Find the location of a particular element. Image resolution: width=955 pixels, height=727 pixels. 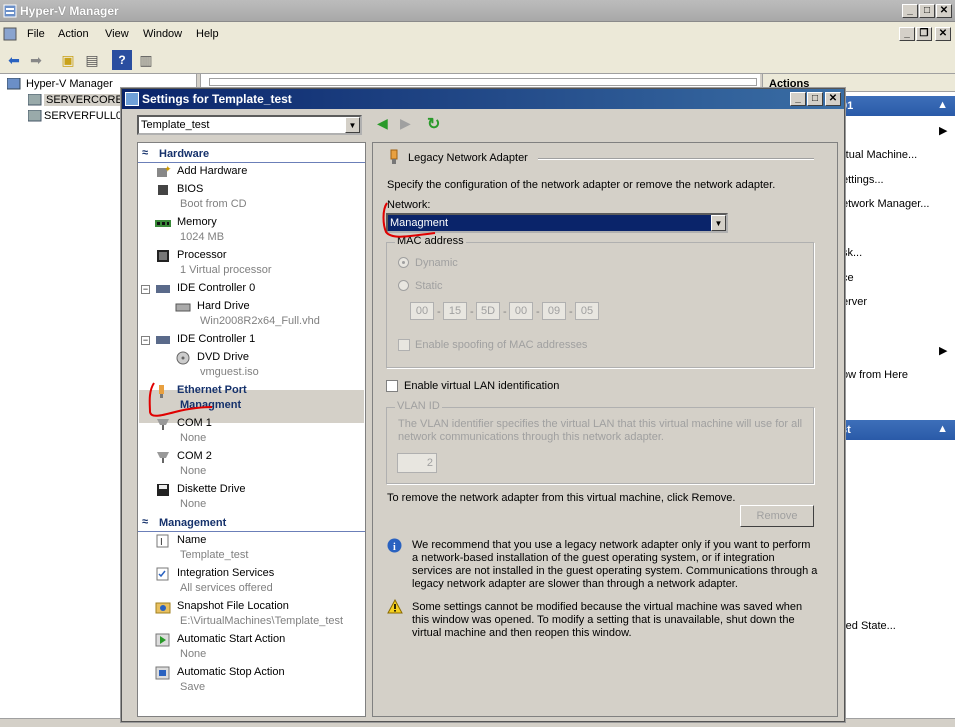

menu-file: File is located at coordinates (36, 34).